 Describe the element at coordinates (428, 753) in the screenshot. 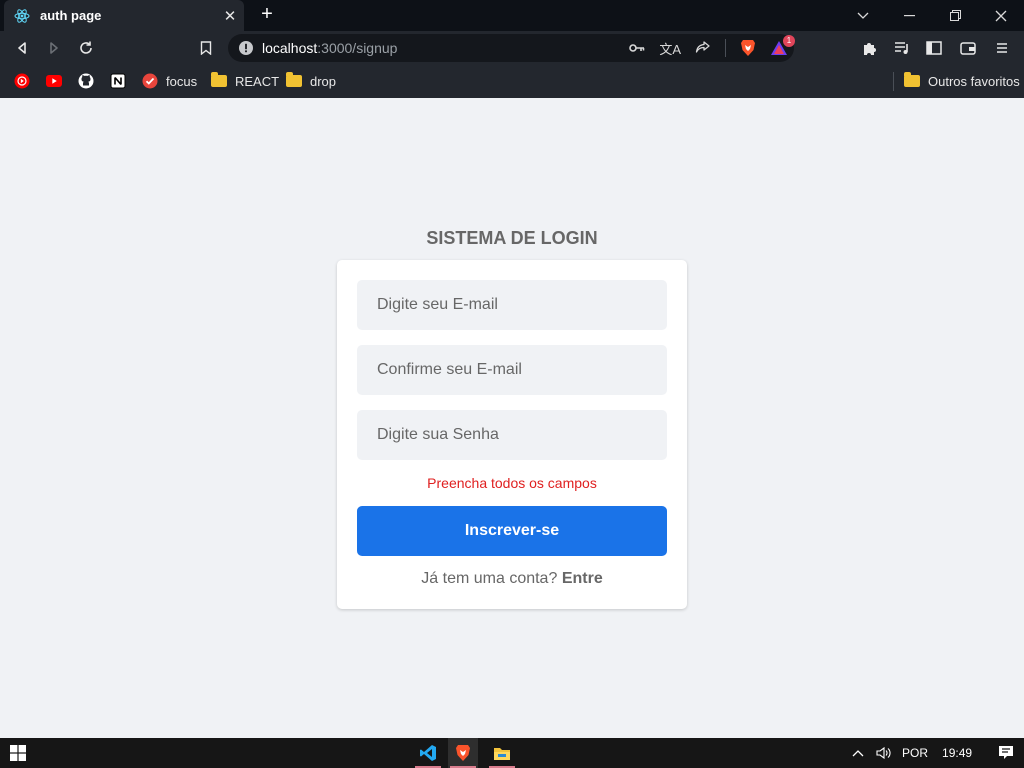

I see `vscode-icon` at that location.